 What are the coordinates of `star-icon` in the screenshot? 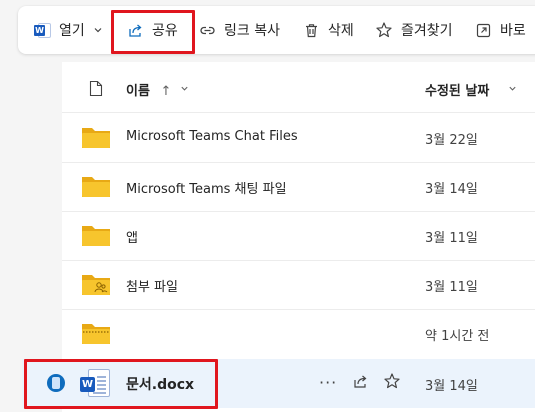 It's located at (384, 30).